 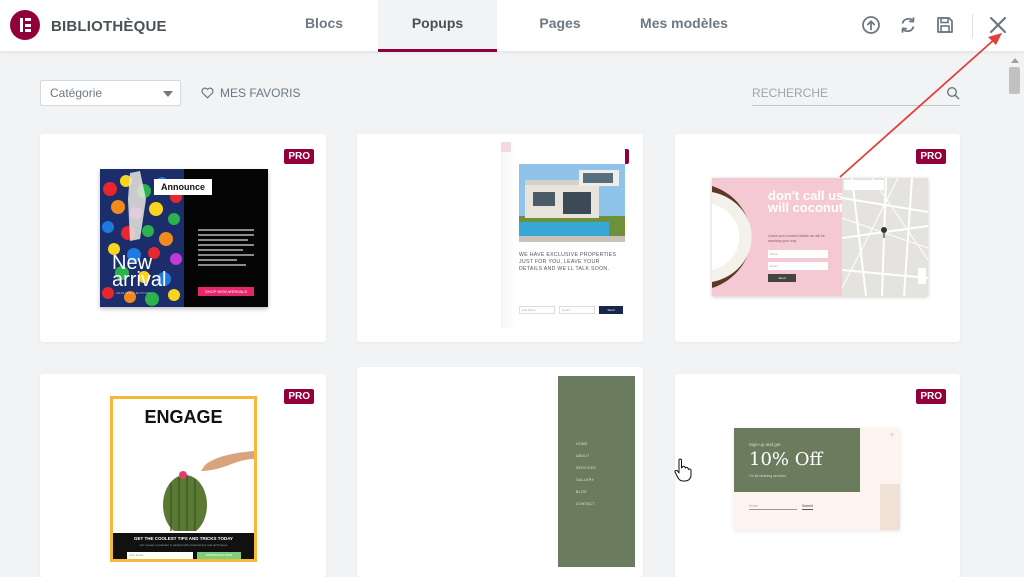 I want to click on scroll-up-arrow-icon, so click(x=1015, y=60).